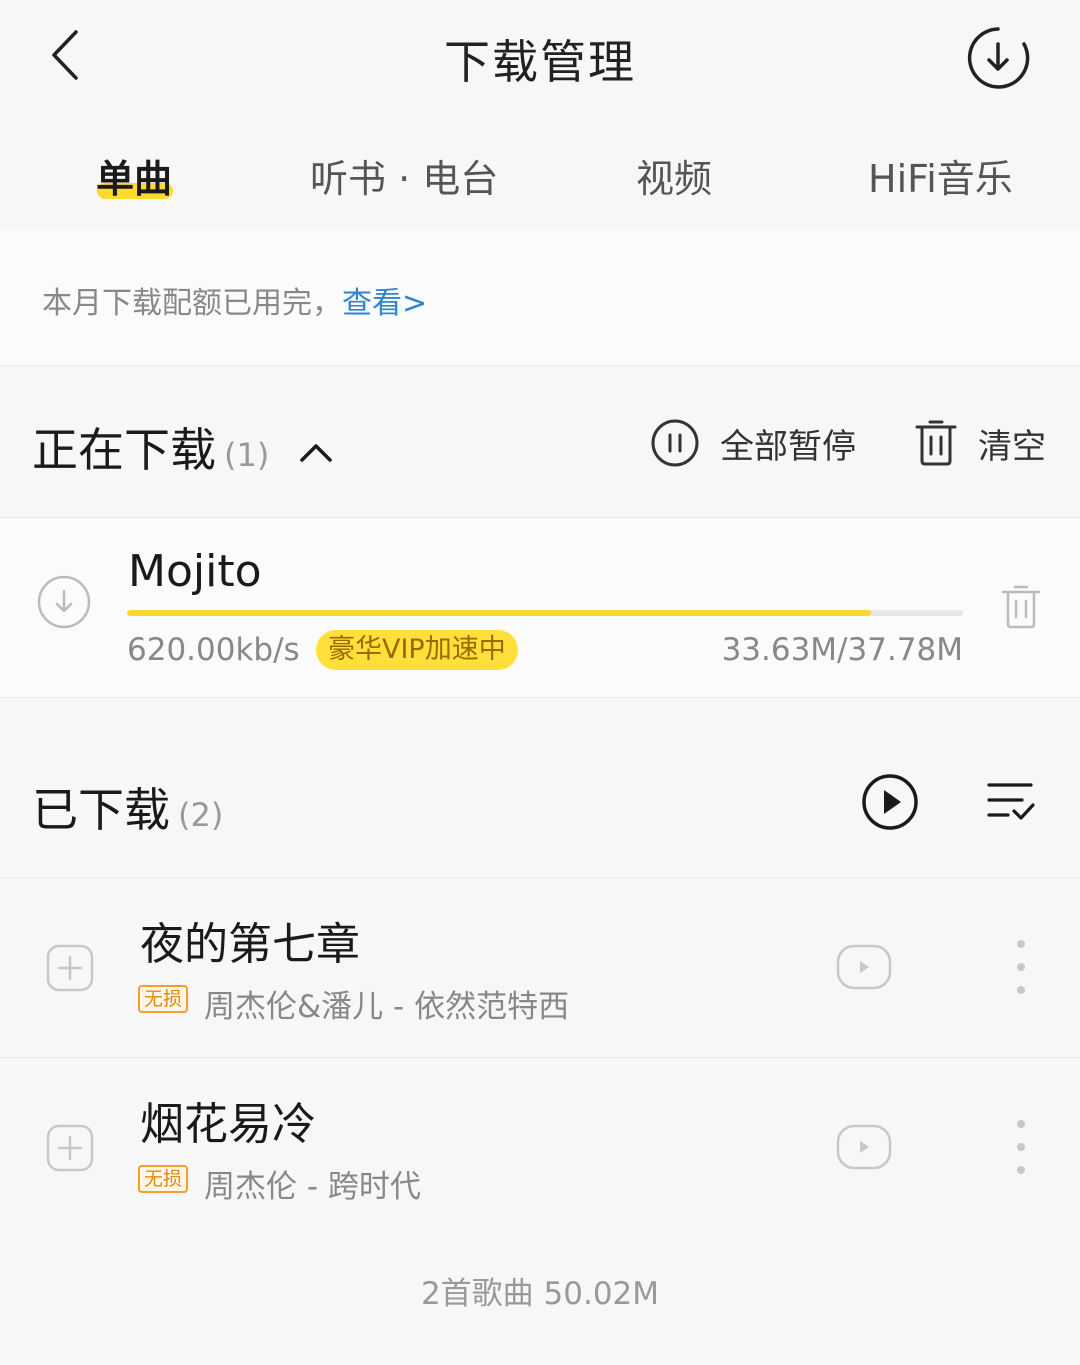 The width and height of the screenshot is (1080, 1365). What do you see at coordinates (124, 450) in the screenshot?
I see `downloading-title: 正在下载` at bounding box center [124, 450].